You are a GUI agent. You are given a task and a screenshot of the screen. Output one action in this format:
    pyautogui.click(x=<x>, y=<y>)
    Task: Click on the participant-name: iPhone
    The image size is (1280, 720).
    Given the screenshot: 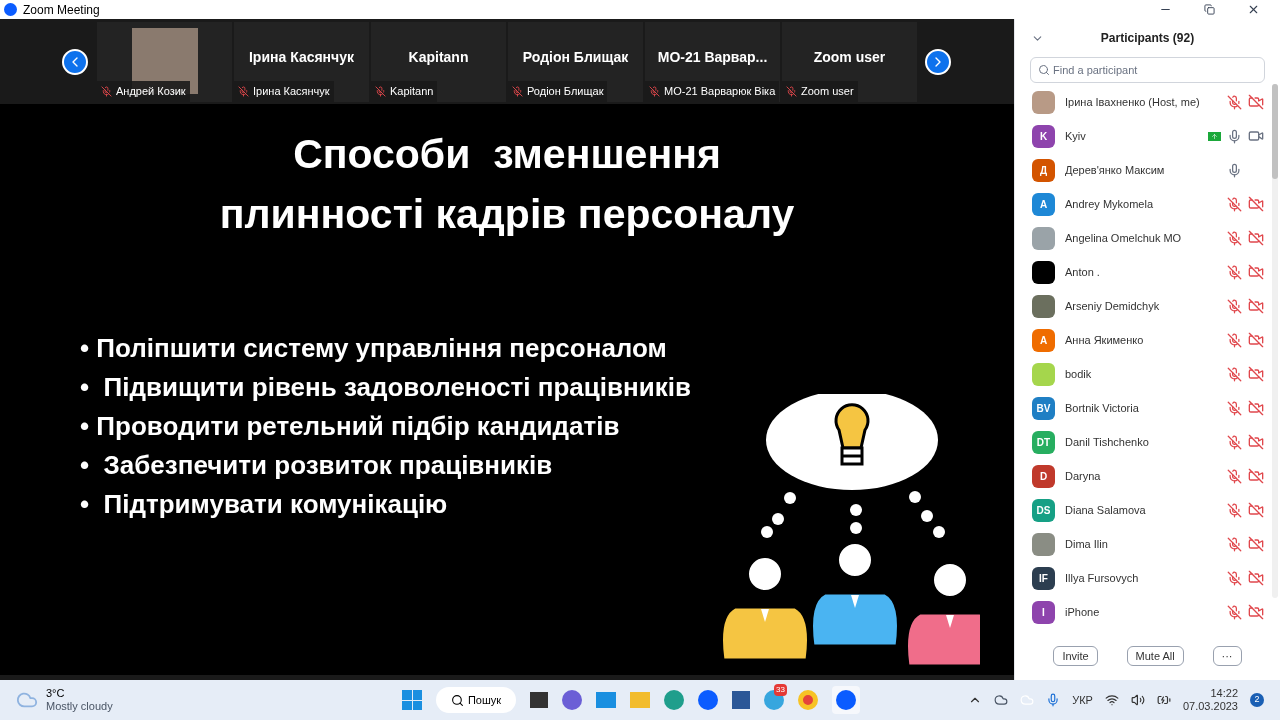 What is the action you would take?
    pyautogui.click(x=1082, y=612)
    